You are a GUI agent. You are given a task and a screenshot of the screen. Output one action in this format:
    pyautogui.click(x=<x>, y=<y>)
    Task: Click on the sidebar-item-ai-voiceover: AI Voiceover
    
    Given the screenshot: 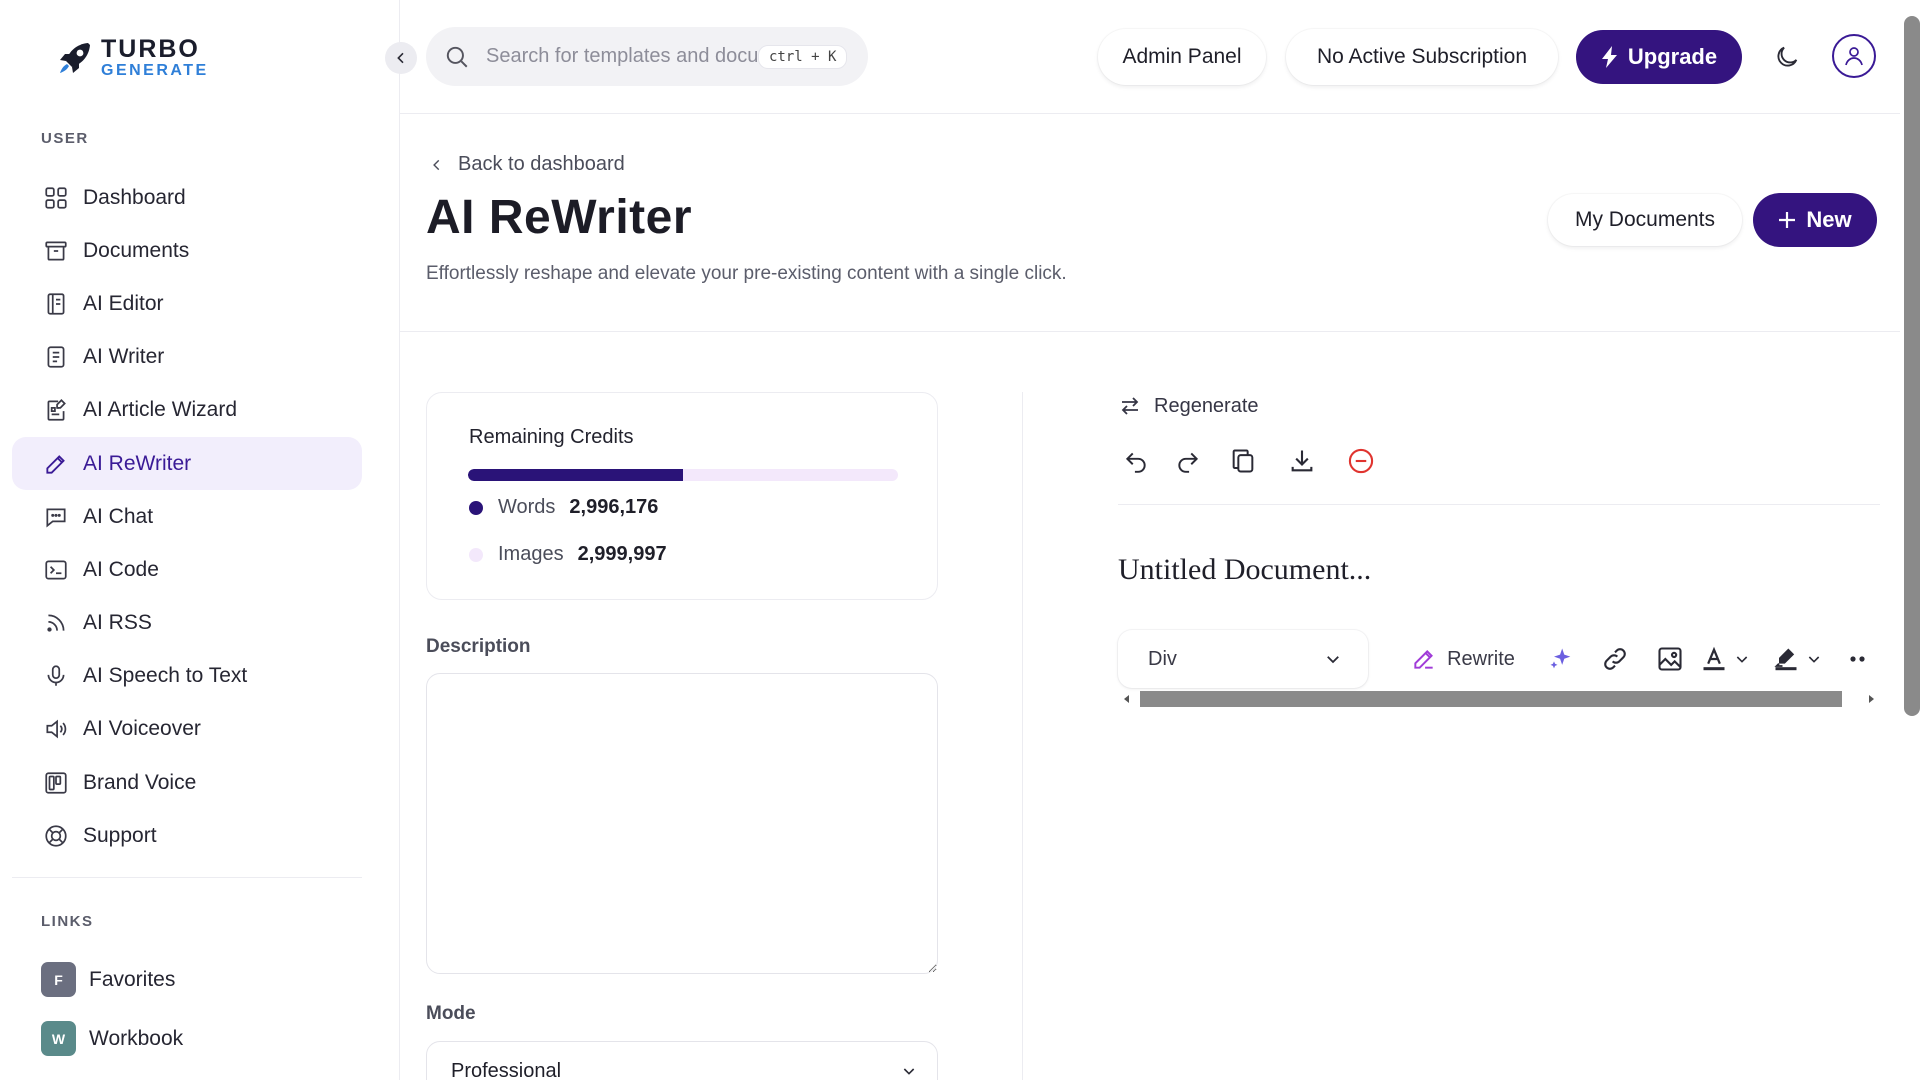 What is the action you would take?
    pyautogui.click(x=187, y=729)
    